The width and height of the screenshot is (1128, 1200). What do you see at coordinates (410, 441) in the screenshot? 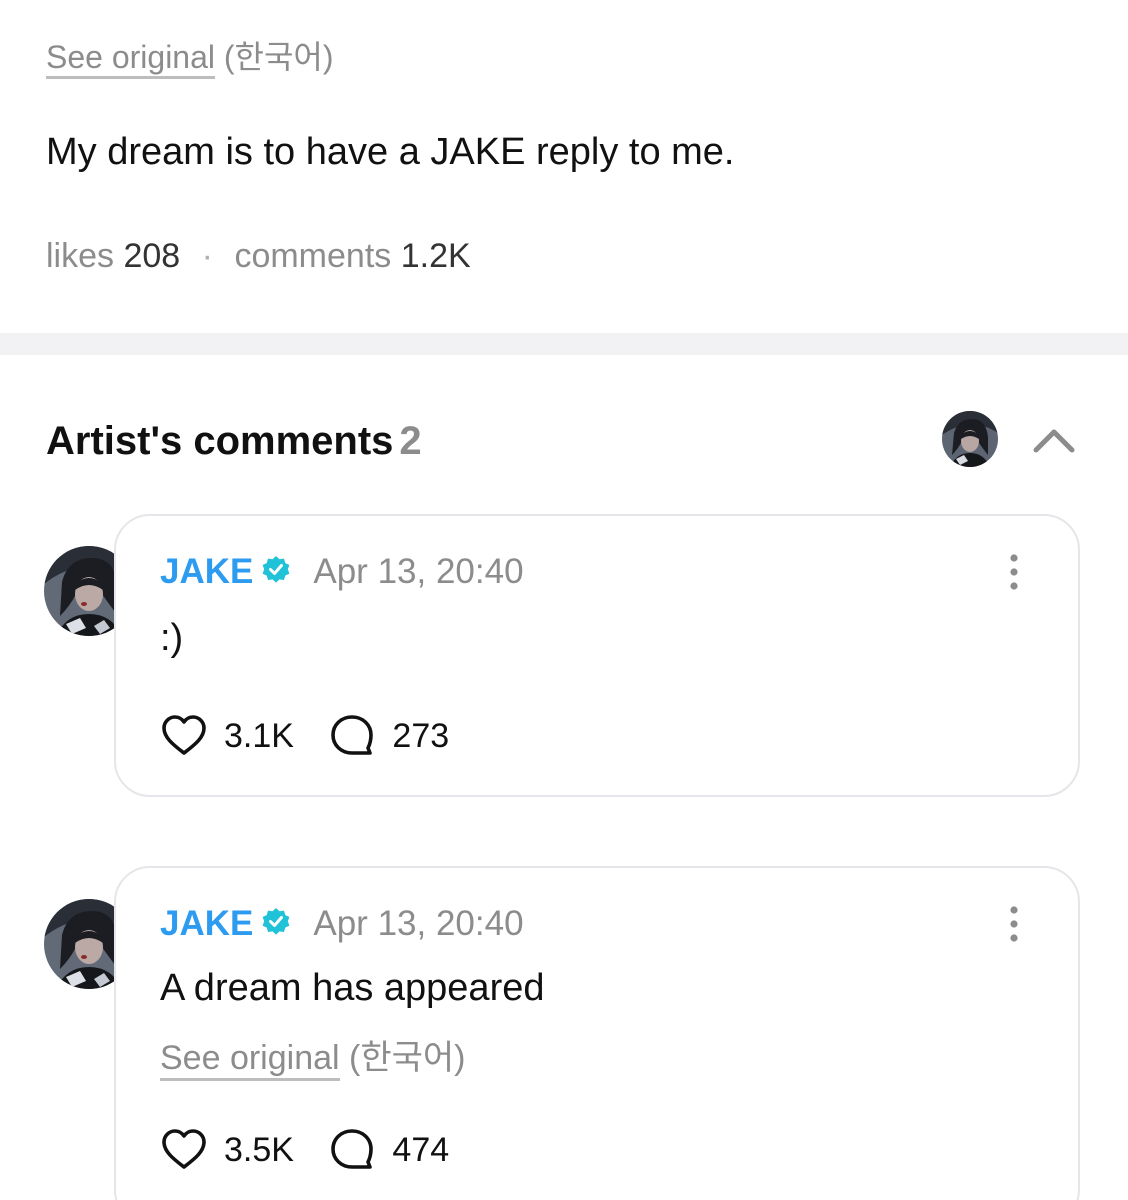
I see `artist-comments-count: 2` at bounding box center [410, 441].